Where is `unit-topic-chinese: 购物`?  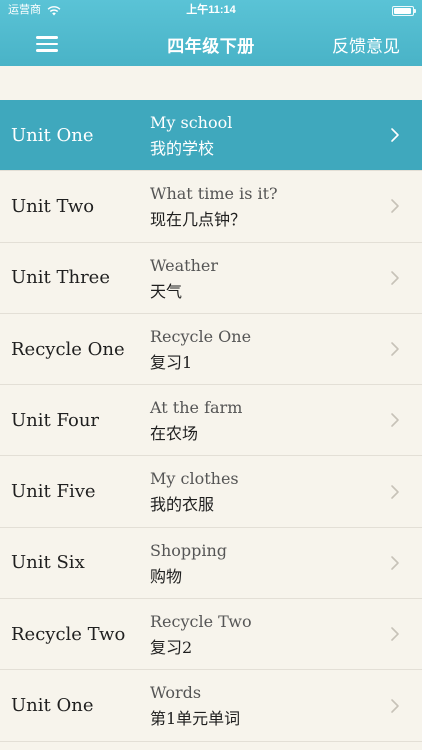
unit-topic-chinese: 购物 is located at coordinates (166, 576).